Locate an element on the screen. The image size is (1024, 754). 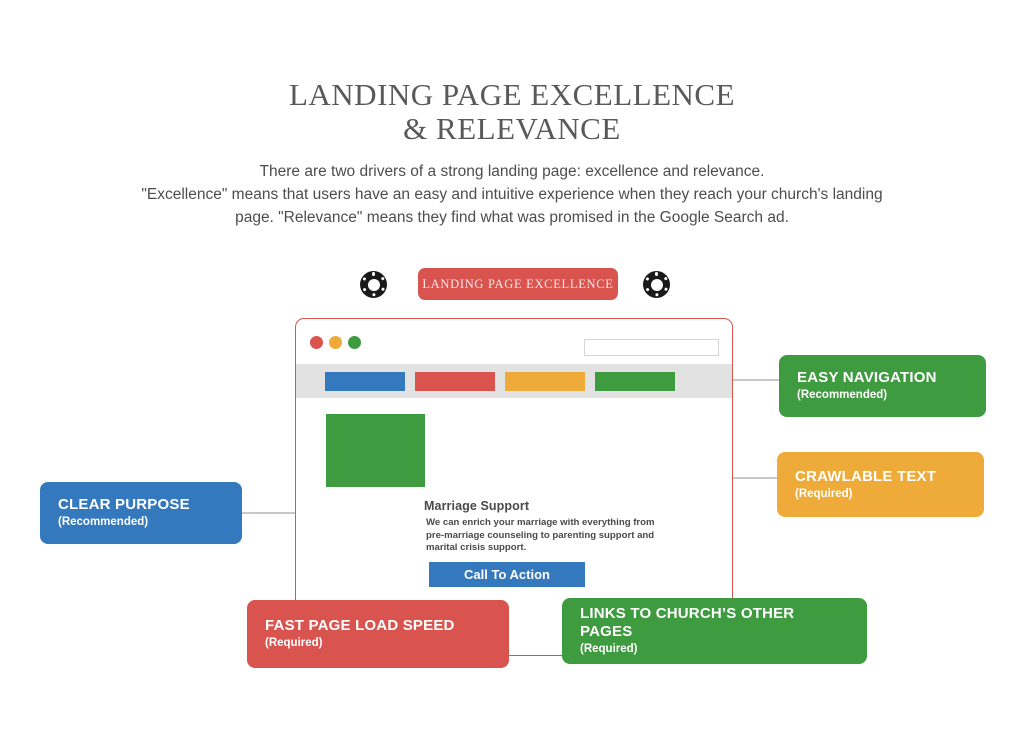
banner-label: LANDING PAGE EXCELLENCE is located at coordinates (518, 284).